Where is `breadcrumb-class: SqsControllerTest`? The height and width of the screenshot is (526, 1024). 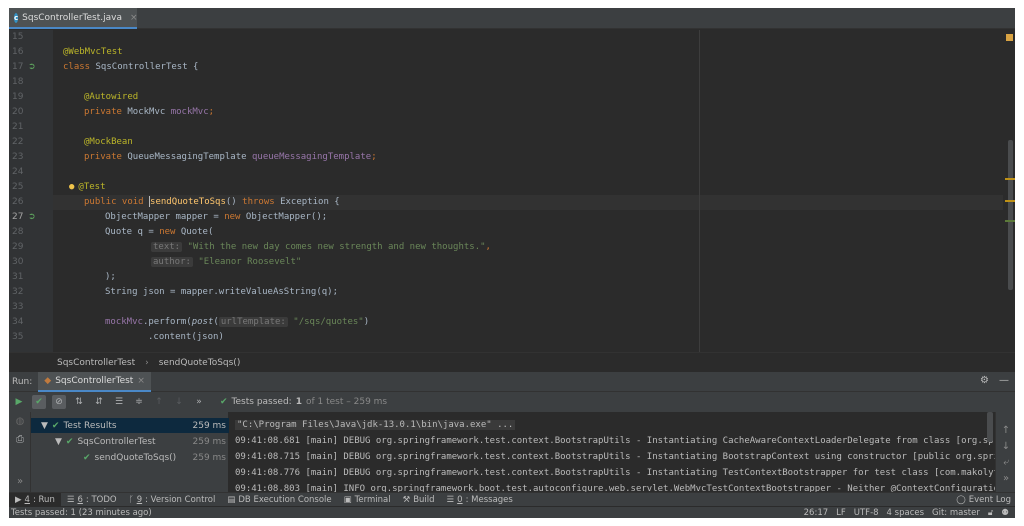 breadcrumb-class: SqsControllerTest is located at coordinates (96, 363).